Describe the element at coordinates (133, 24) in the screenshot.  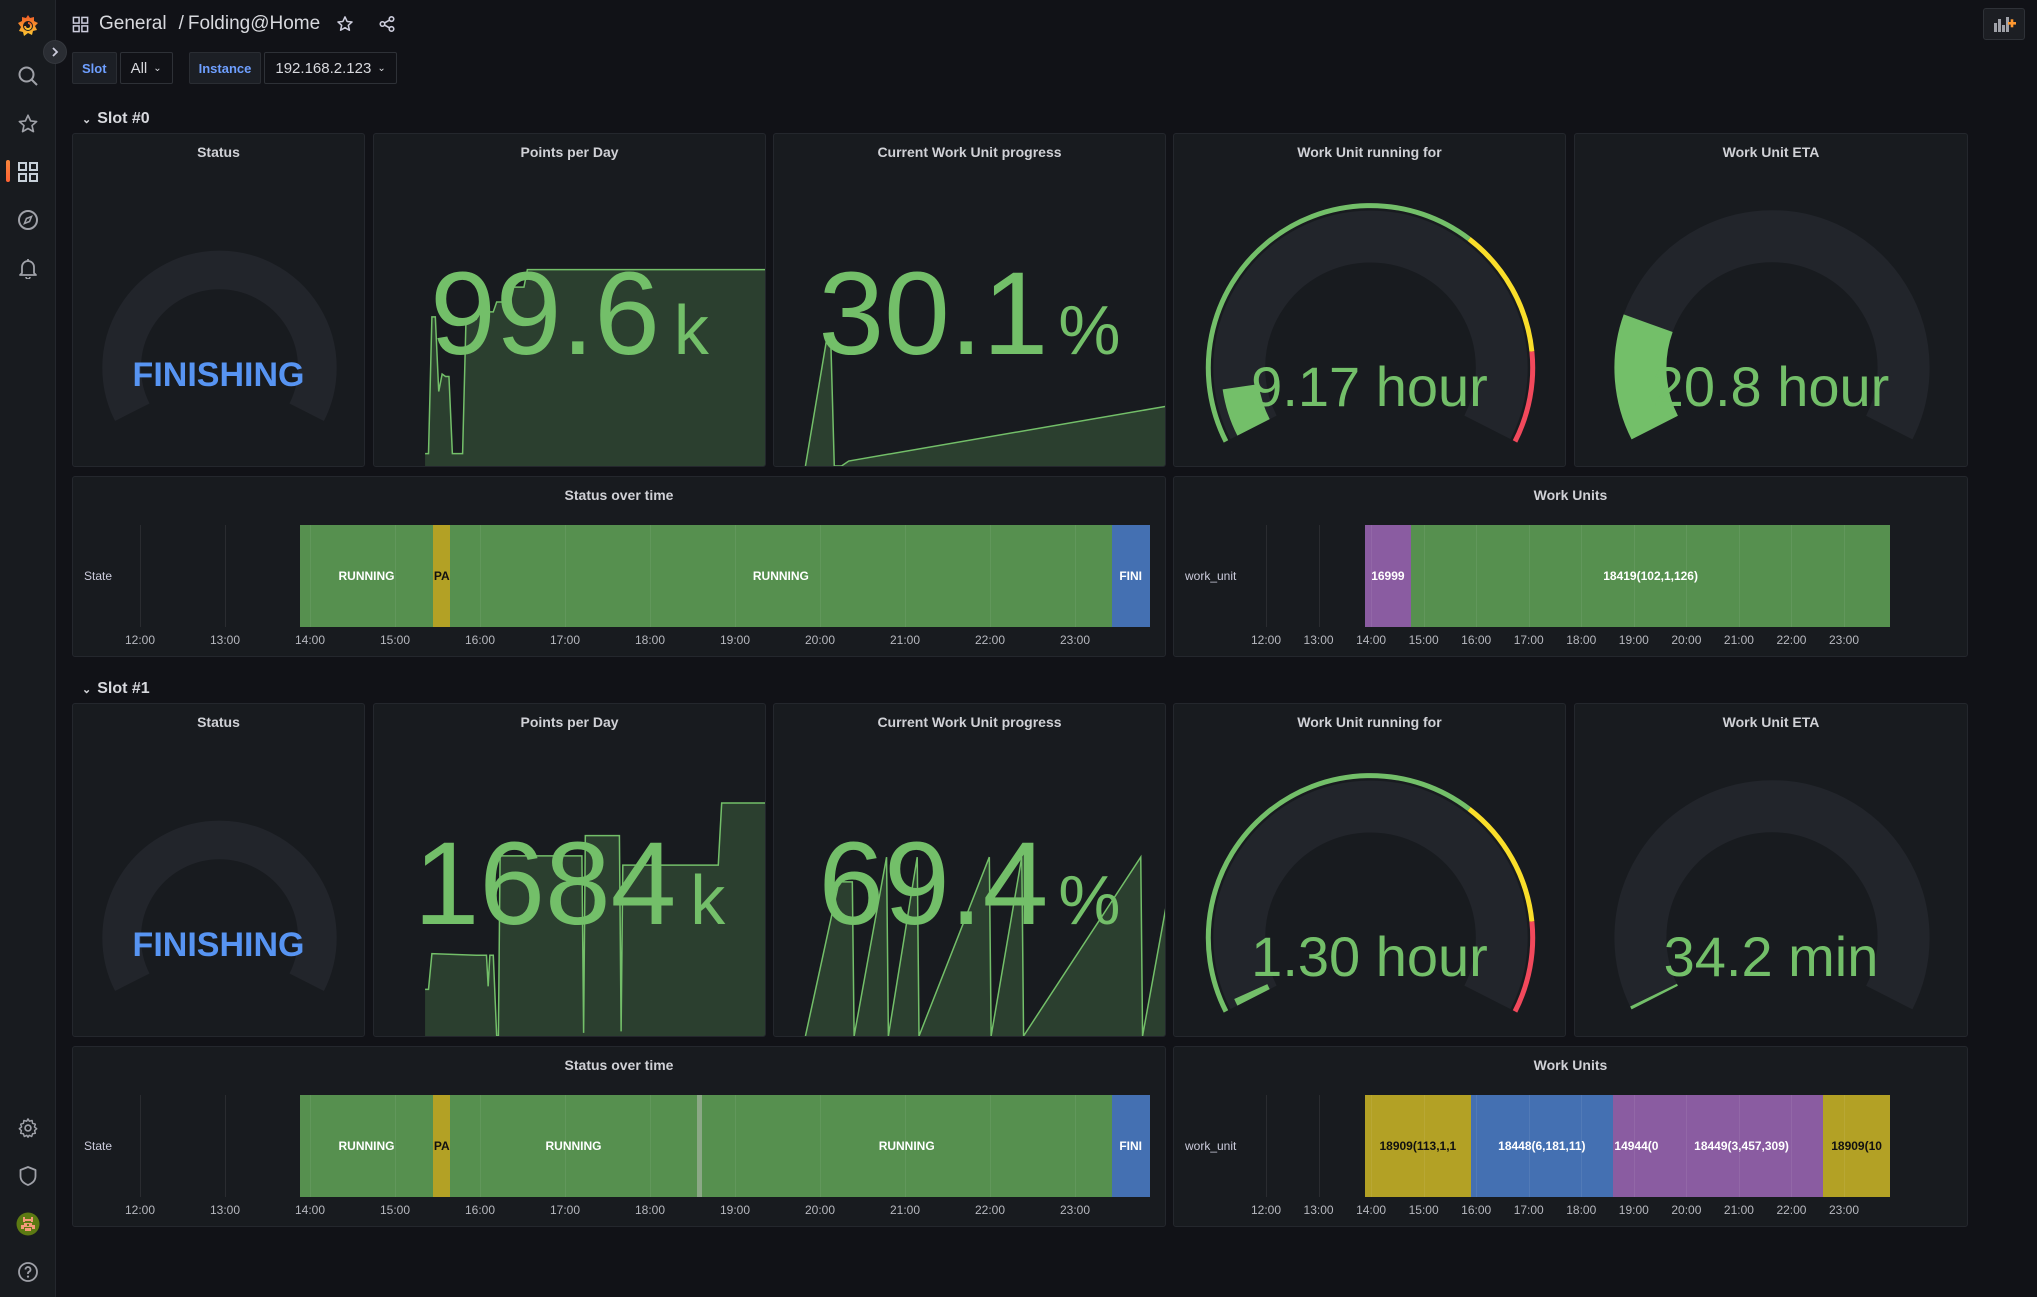
I see `breadcrumb-folder: General` at that location.